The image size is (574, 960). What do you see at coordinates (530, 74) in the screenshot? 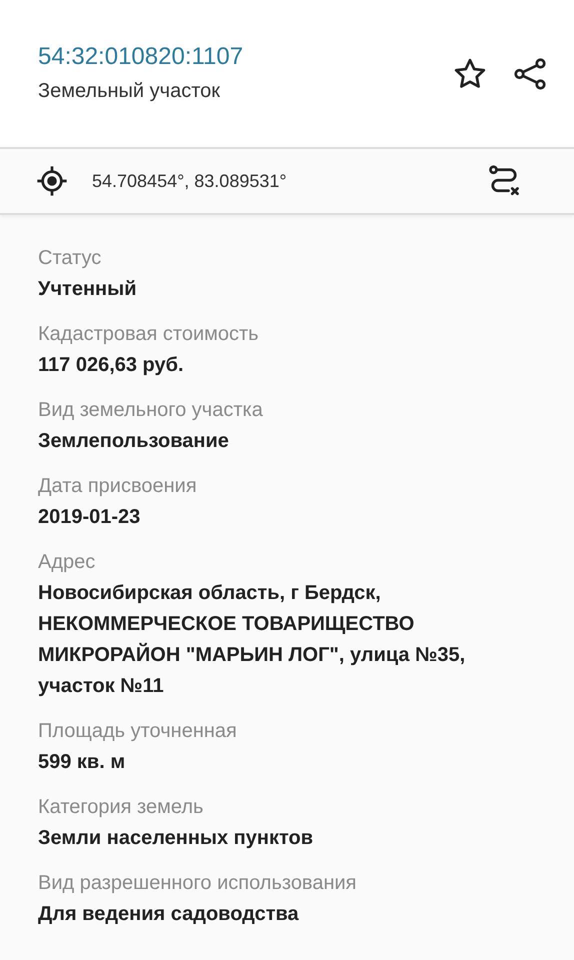
I see `share-icon` at bounding box center [530, 74].